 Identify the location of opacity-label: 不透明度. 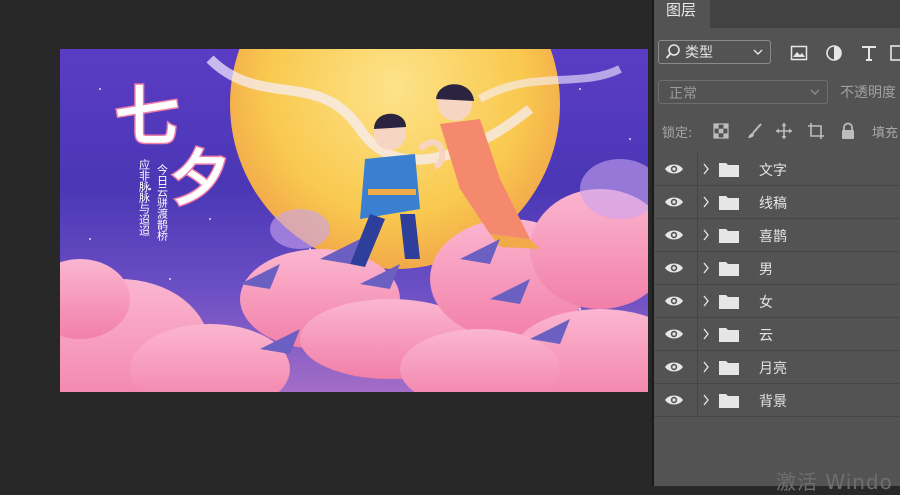
(868, 93).